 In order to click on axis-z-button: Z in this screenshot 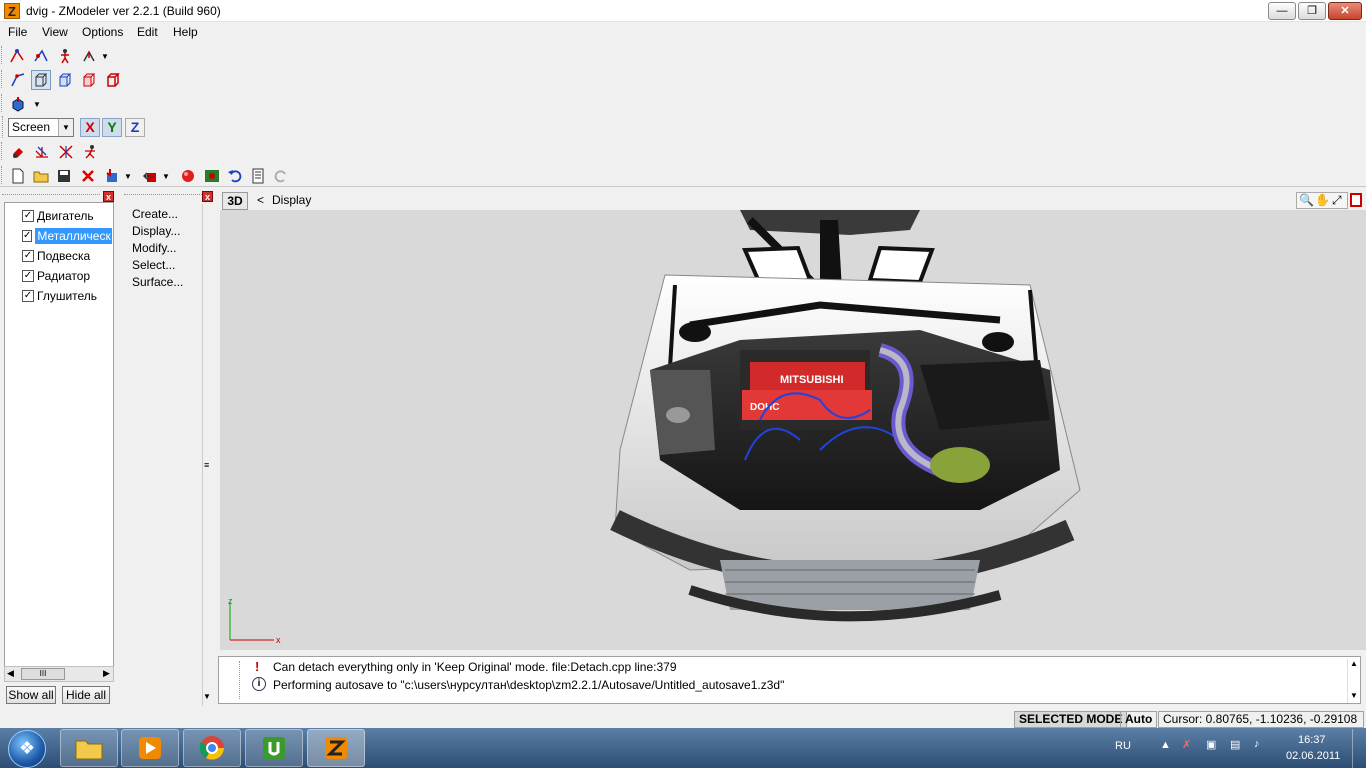, I will do `click(135, 127)`.